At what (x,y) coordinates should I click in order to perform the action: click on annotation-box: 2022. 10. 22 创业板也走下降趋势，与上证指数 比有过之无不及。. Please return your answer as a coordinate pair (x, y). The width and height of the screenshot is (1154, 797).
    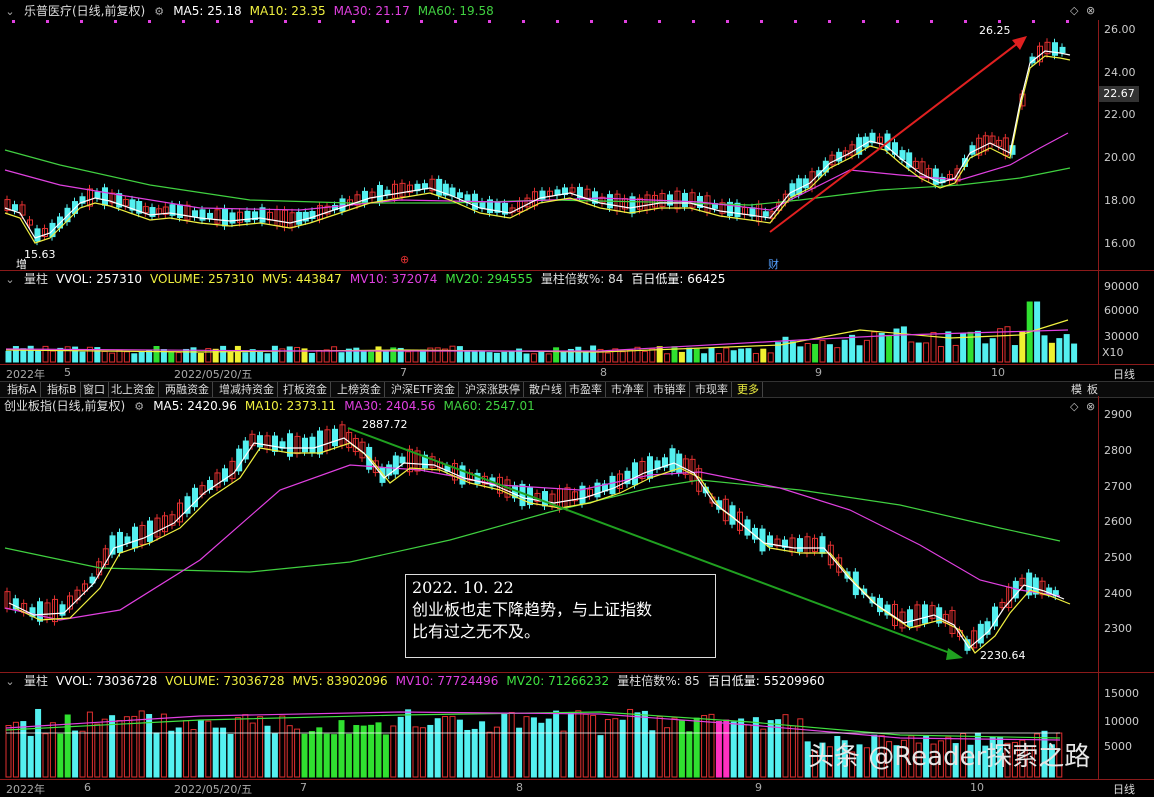
    Looking at the image, I should click on (560, 616).